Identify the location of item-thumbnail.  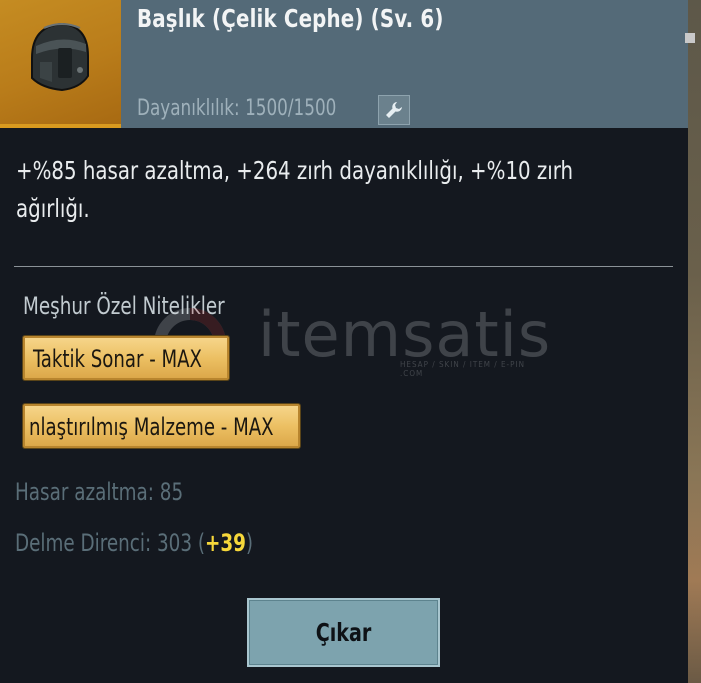
(60, 64).